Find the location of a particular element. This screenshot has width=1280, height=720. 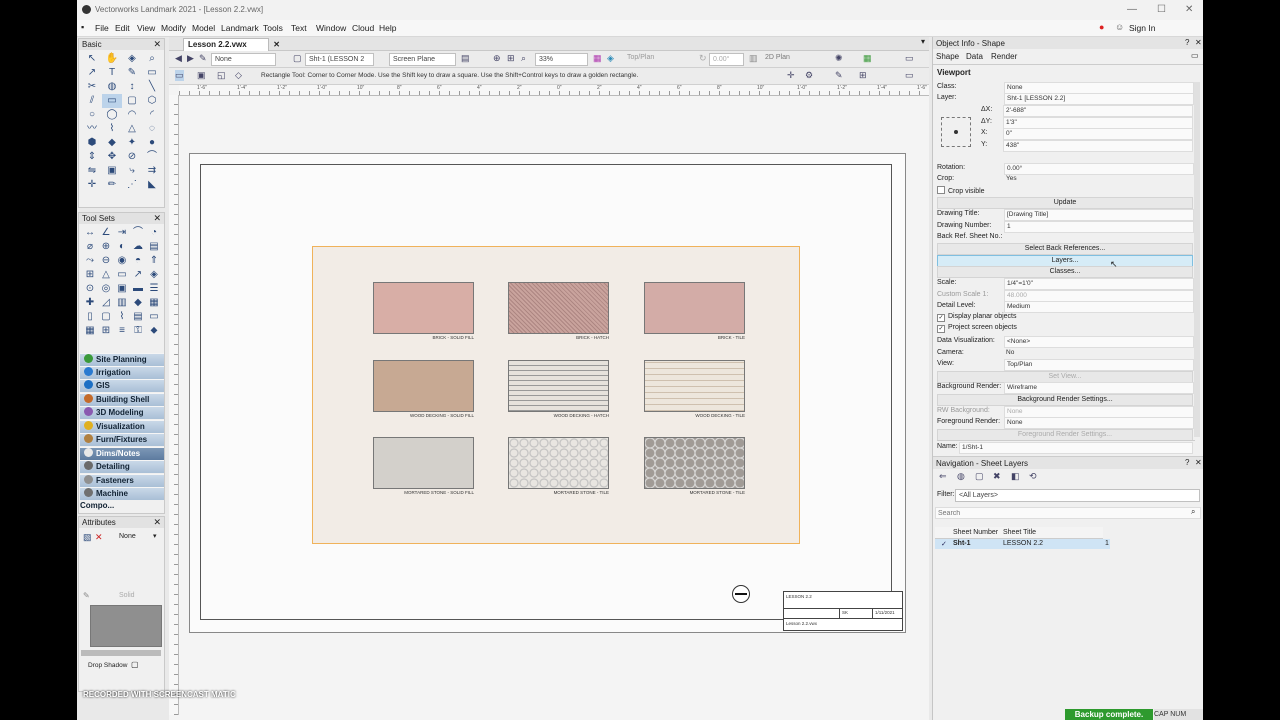

spiral-tool-icon: ◌ is located at coordinates (152, 129).